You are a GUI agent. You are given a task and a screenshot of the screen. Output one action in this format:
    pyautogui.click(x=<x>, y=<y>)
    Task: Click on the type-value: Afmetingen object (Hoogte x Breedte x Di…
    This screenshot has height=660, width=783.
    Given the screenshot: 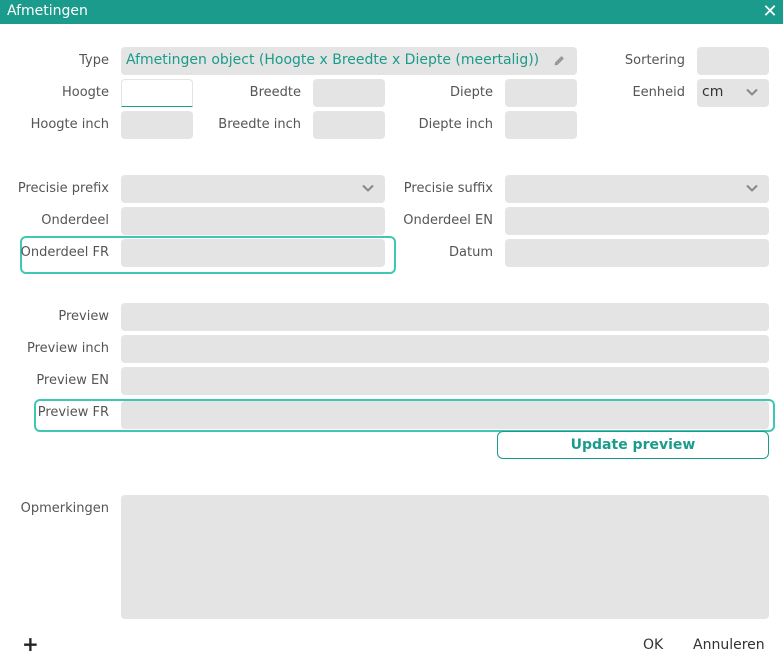 What is the action you would take?
    pyautogui.click(x=333, y=60)
    